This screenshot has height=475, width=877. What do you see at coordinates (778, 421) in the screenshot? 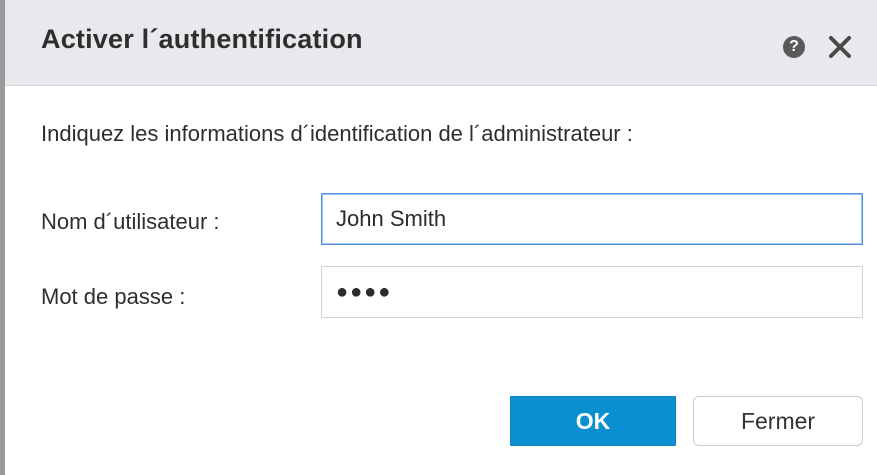
I see `close-button: Fermer` at bounding box center [778, 421].